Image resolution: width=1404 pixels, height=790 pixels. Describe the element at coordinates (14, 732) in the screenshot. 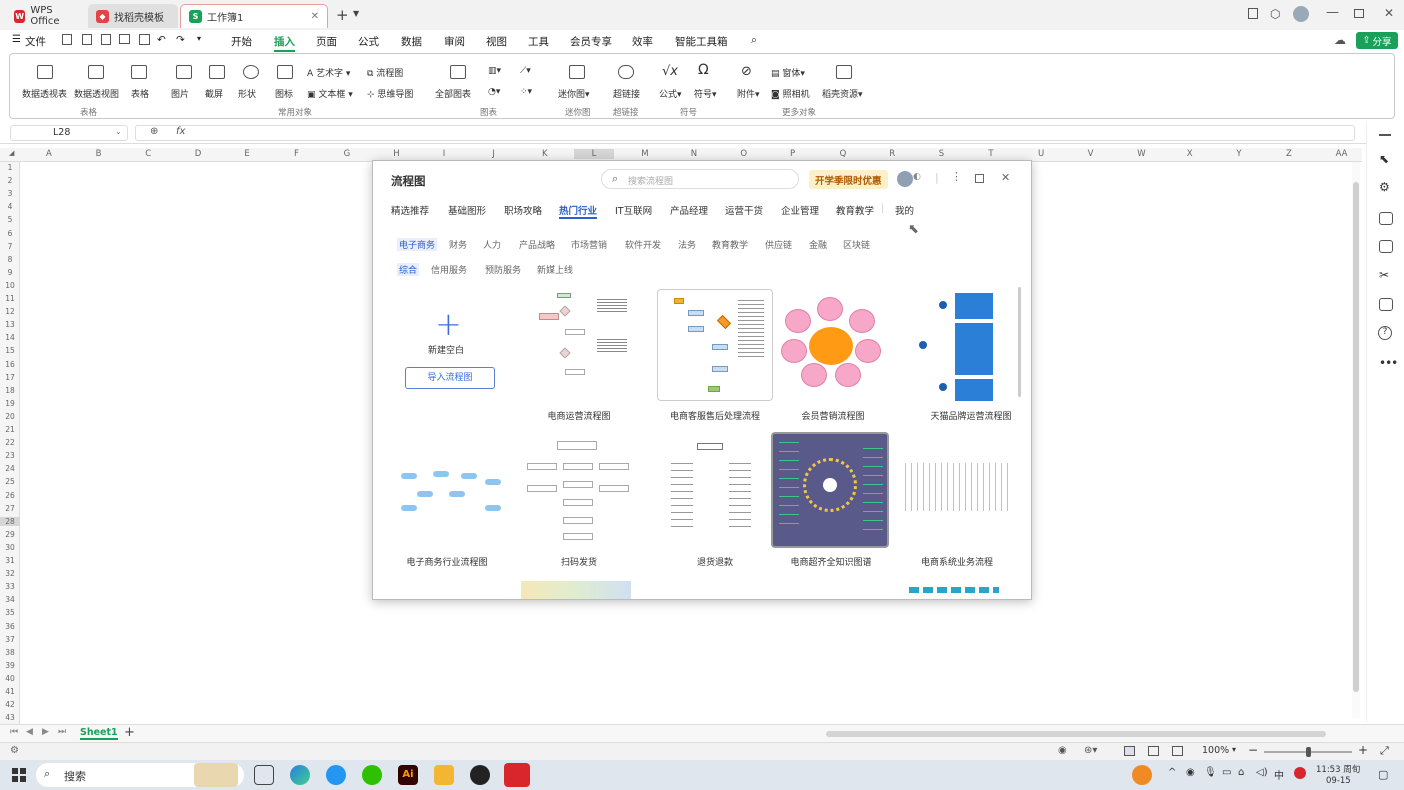

I see `first-sheet-icon: ⏮` at that location.